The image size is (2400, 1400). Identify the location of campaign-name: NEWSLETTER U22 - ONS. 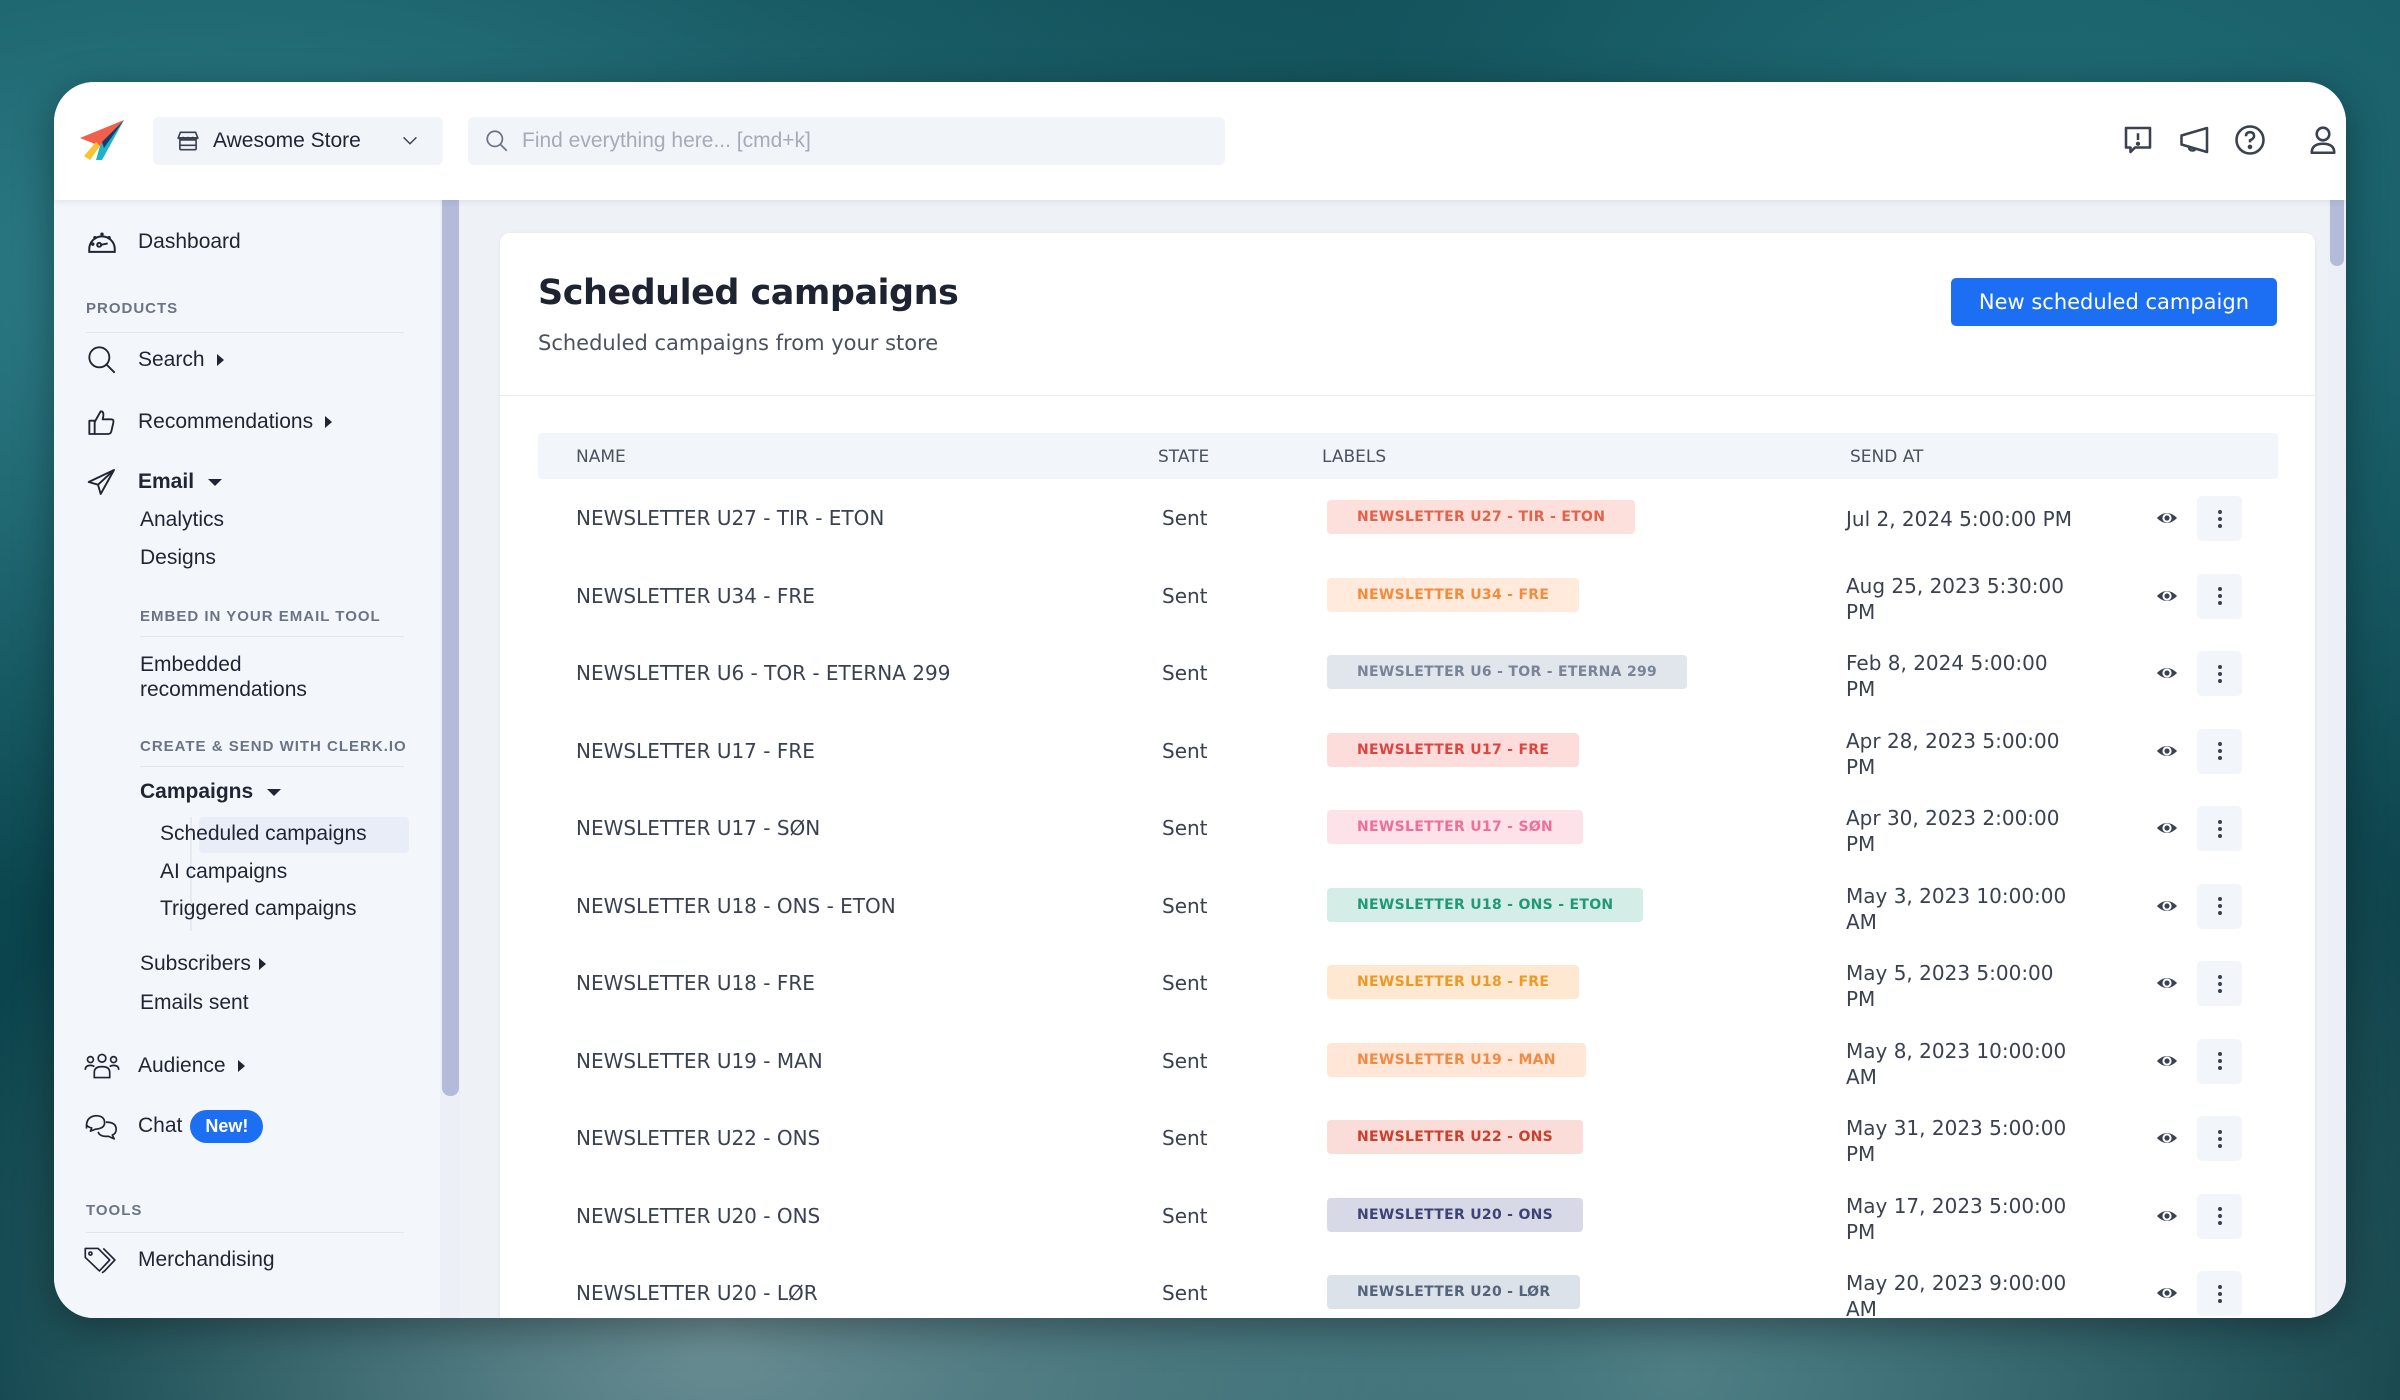
(698, 1138).